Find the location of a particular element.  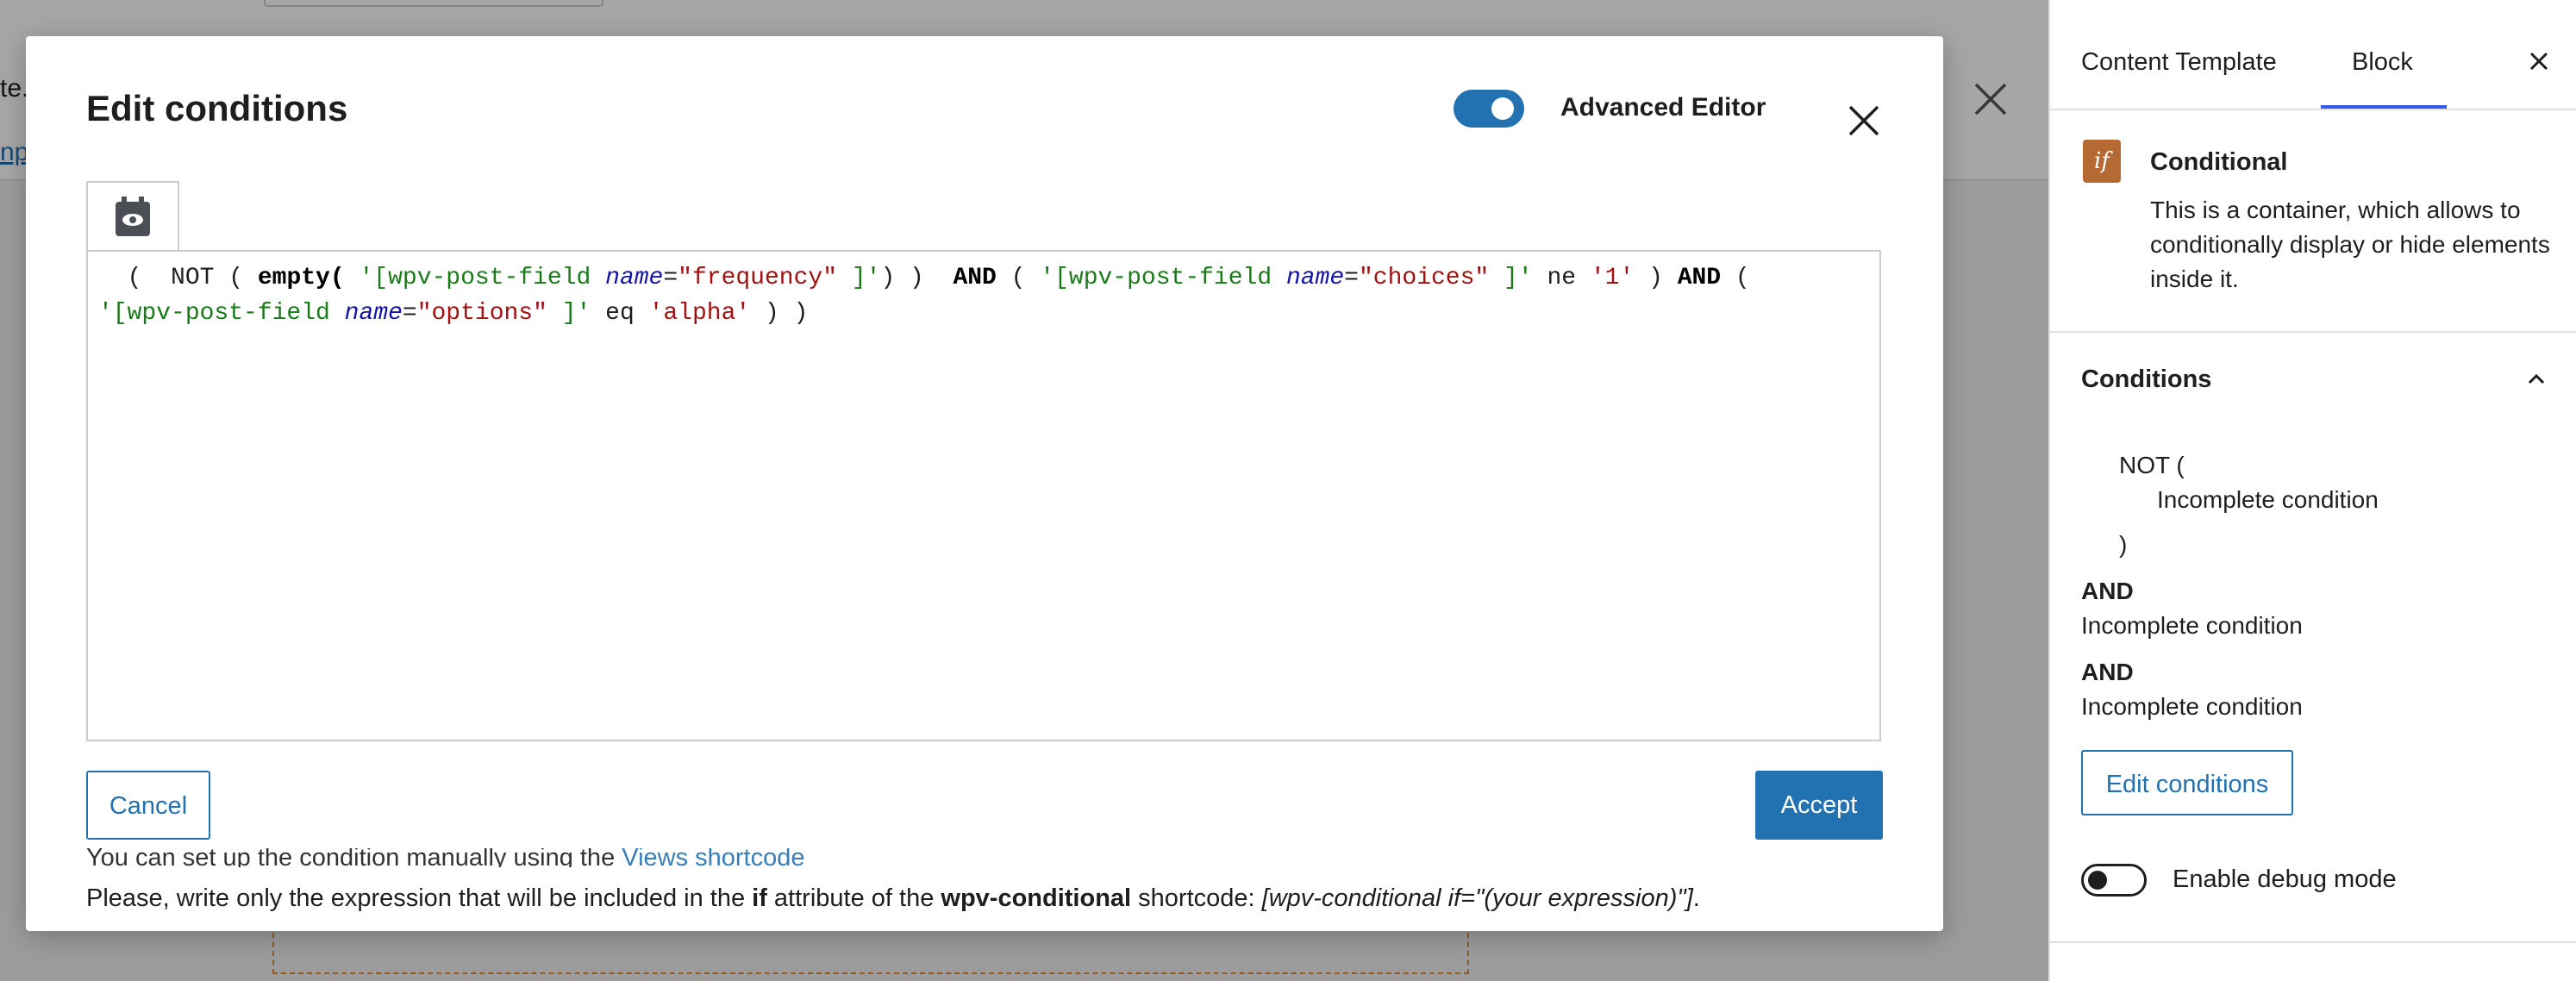

preview-tab is located at coordinates (132, 216).